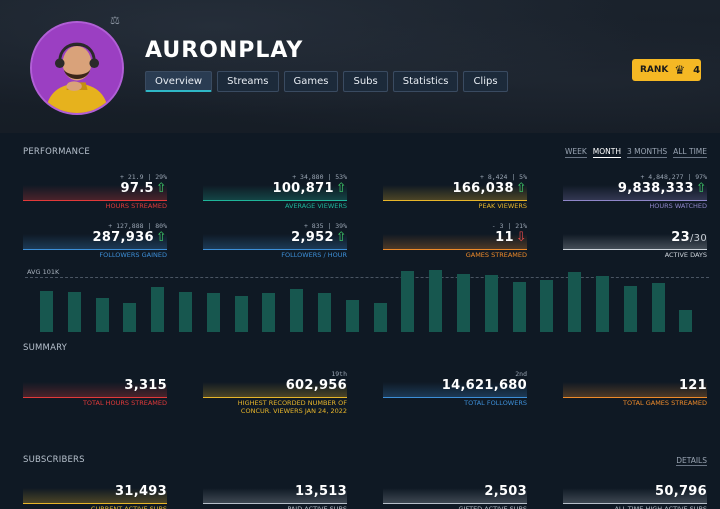 The image size is (720, 509). I want to click on tab-subs: Subs, so click(365, 81).